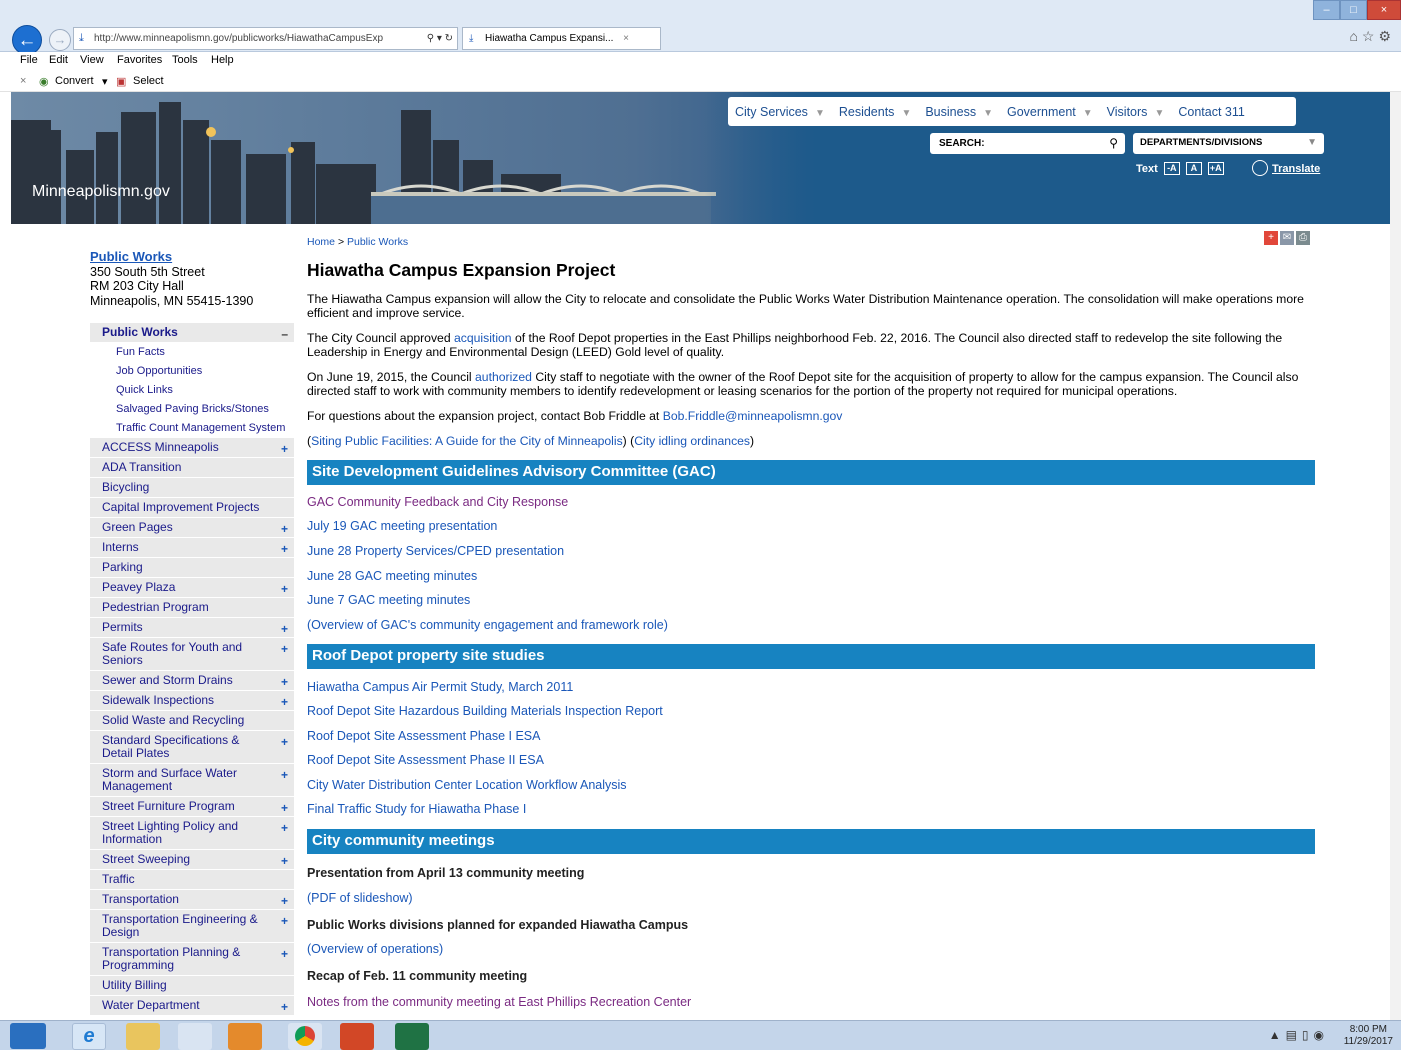  I want to click on taskbar-clock: 8:00 PM 11/29/2017, so click(1368, 1036).